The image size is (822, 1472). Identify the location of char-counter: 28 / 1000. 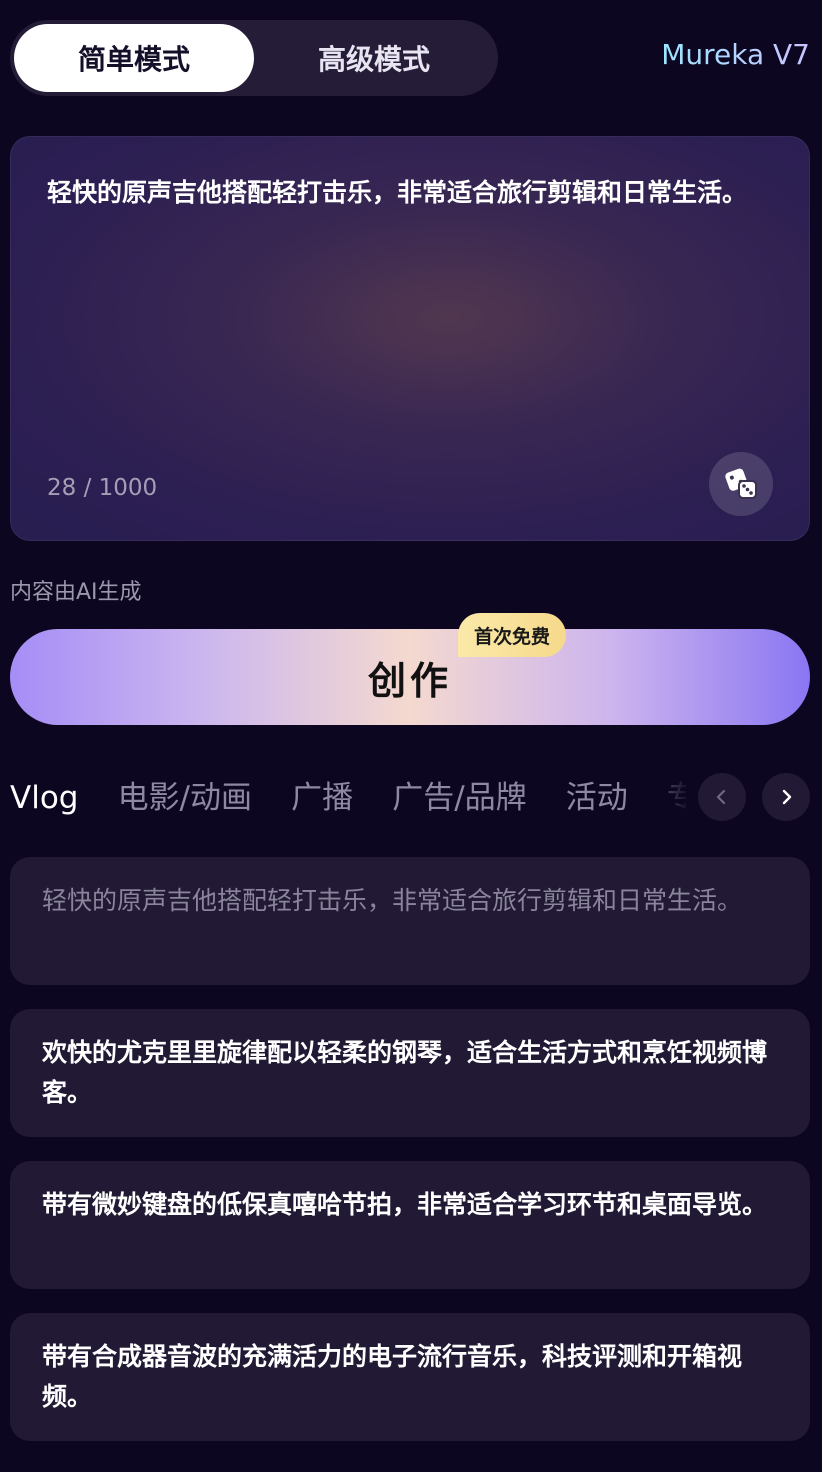
(102, 488).